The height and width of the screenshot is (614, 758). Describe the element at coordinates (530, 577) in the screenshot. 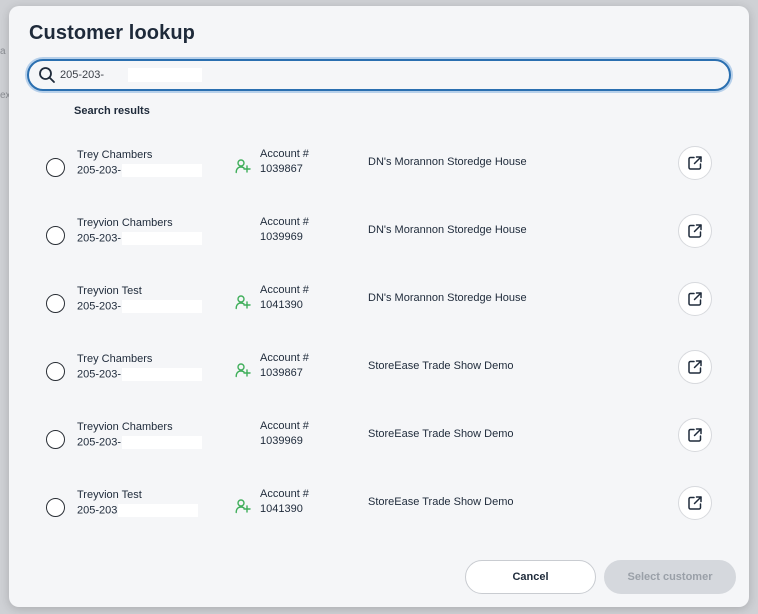

I see `cancel-button: Cancel` at that location.